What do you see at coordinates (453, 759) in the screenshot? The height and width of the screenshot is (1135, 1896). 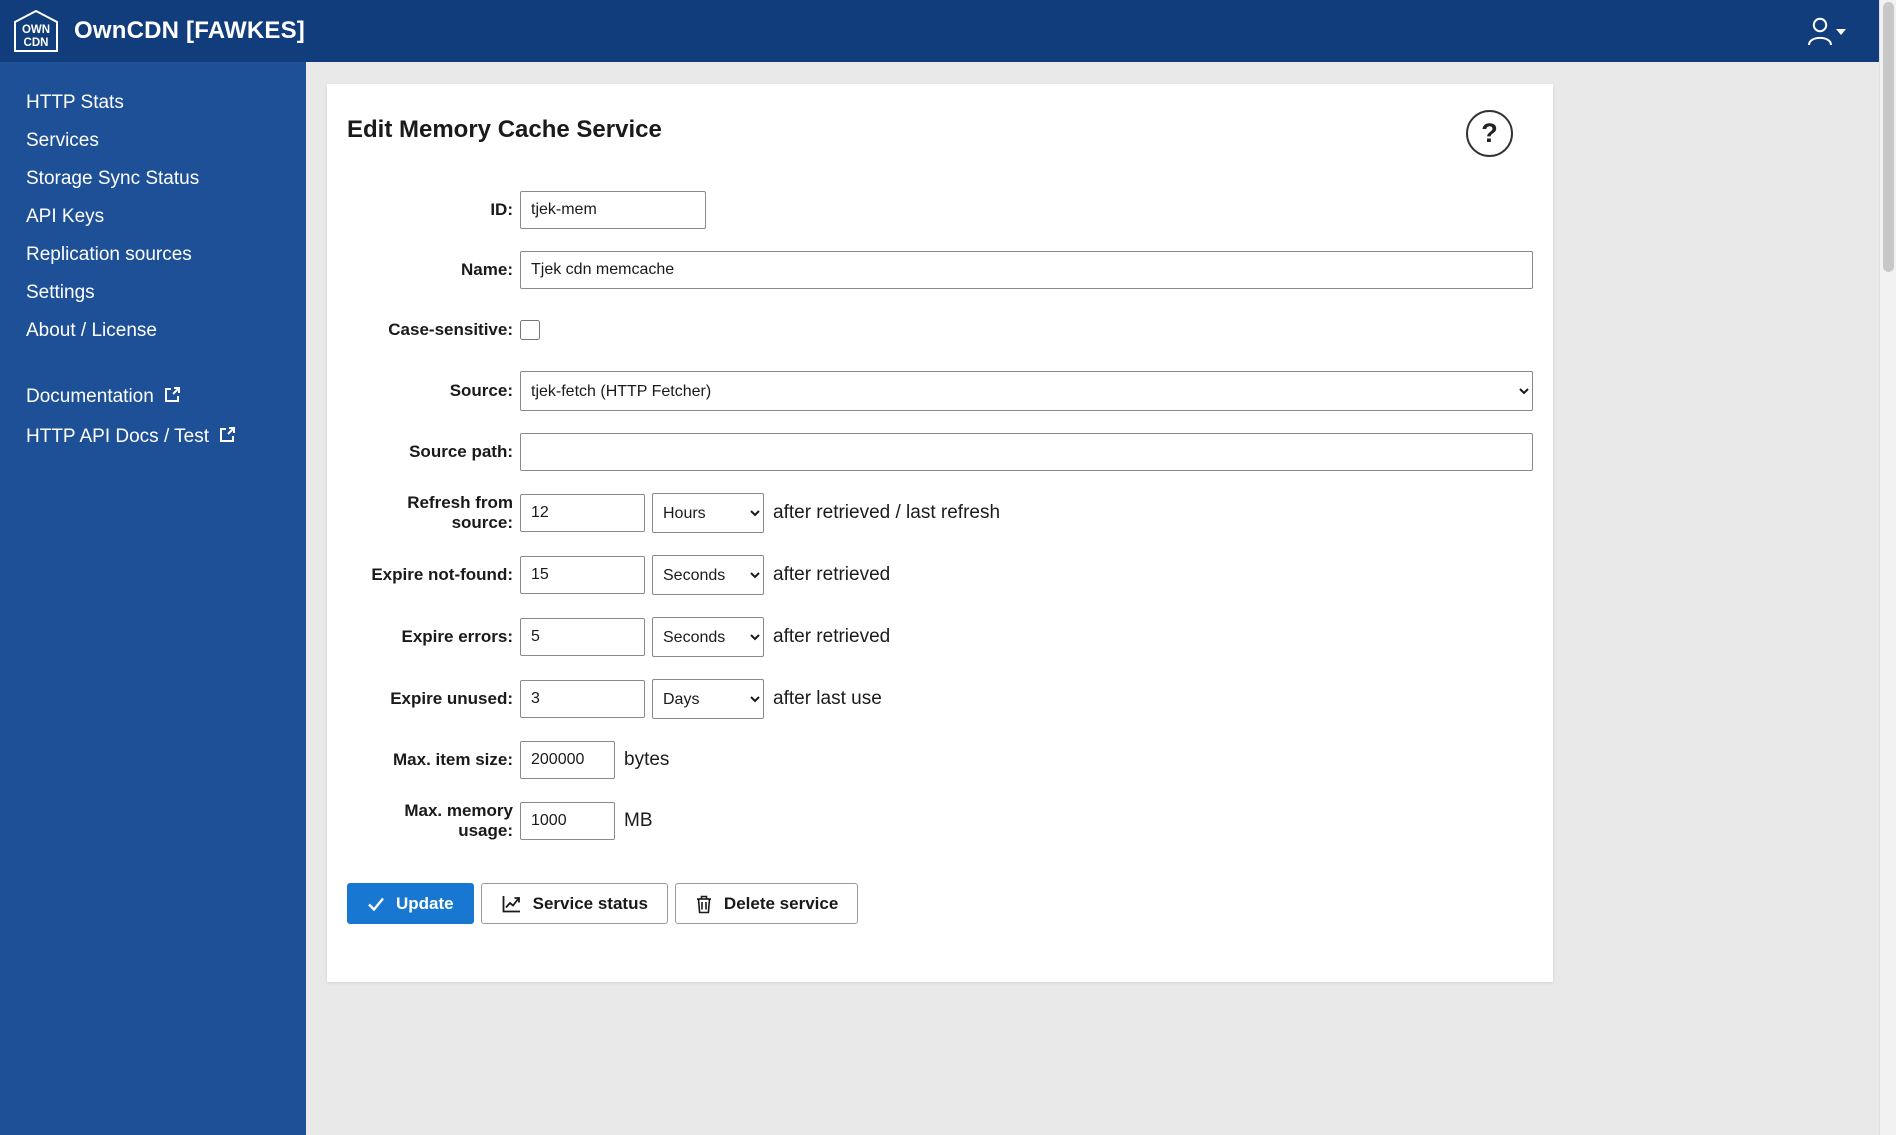 I see `max-item-size-label: Max. item size:` at bounding box center [453, 759].